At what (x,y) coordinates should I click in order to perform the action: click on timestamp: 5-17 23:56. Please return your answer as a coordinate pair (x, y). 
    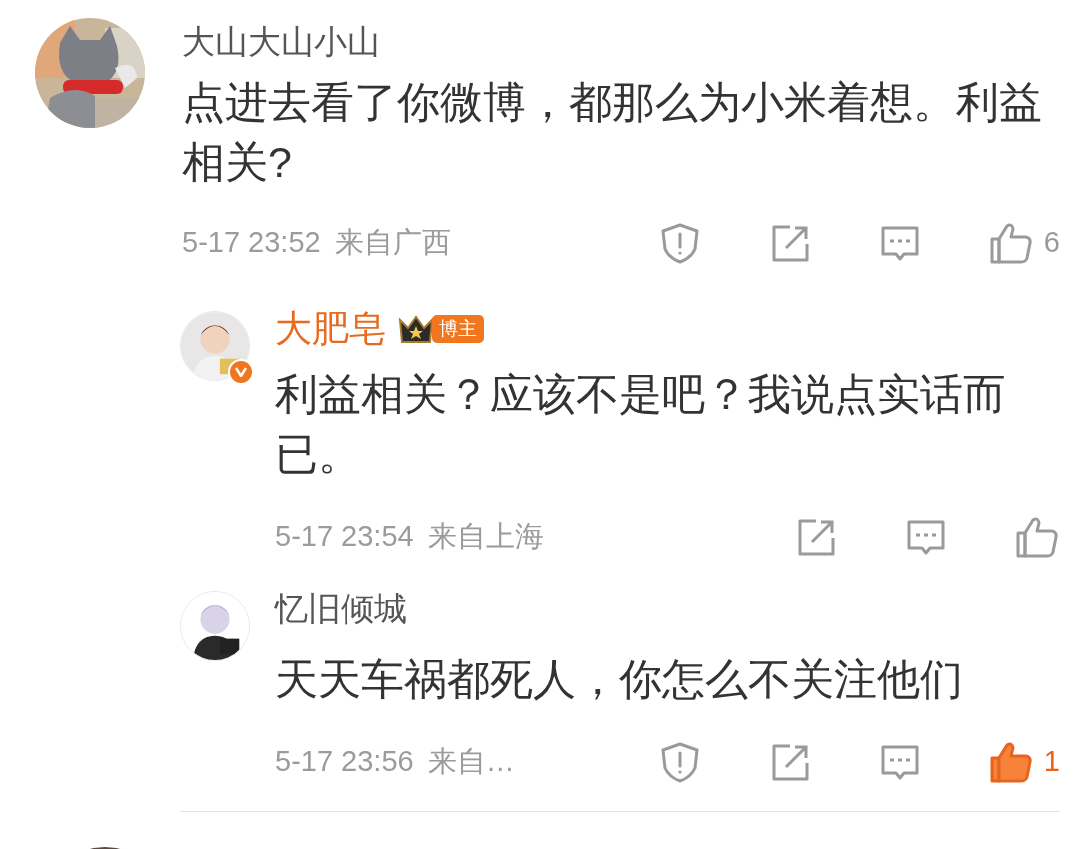
    Looking at the image, I should click on (344, 762).